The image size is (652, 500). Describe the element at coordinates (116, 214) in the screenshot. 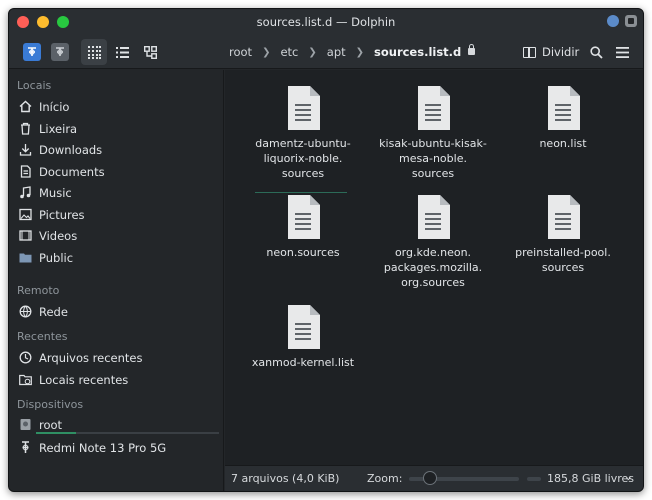

I see `sidebar-item-pictures: Pictures` at that location.